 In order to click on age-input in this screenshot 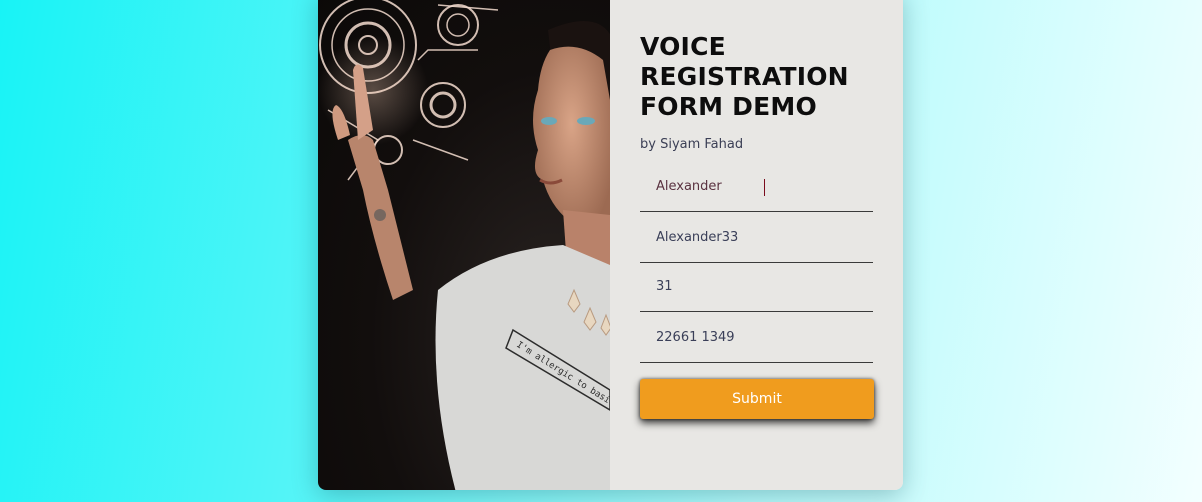, I will do `click(756, 286)`.